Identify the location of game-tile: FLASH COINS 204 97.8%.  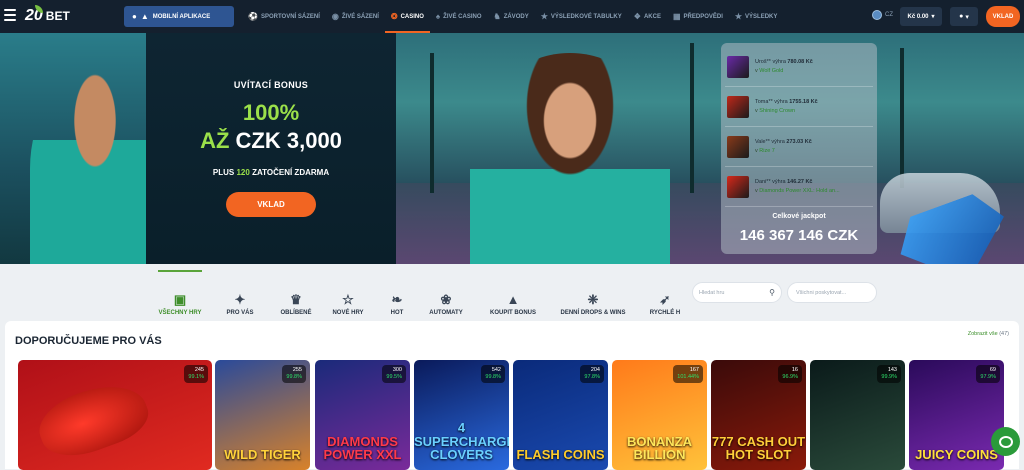
(560, 415).